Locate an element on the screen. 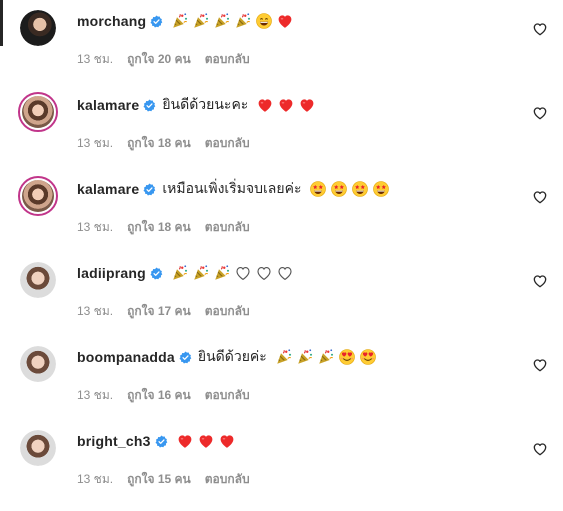  comment-line: morchang is located at coordinates (187, 21).